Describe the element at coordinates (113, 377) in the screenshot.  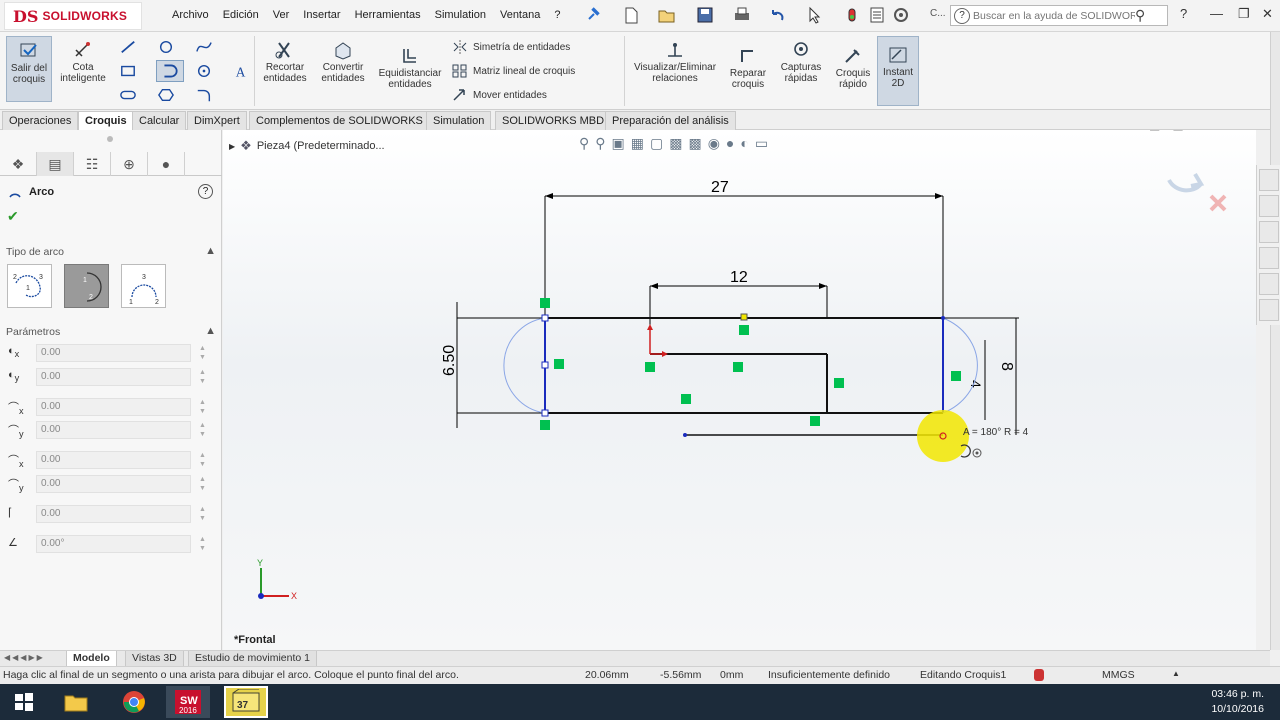
I see `center-y-field: 0.00` at that location.